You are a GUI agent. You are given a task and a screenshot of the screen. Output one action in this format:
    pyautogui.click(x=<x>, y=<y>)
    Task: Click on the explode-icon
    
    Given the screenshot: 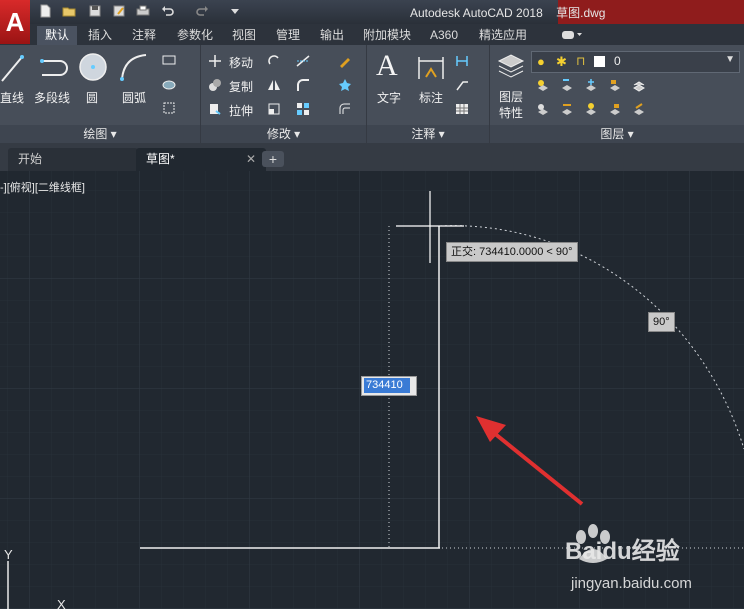 What is the action you would take?
    pyautogui.click(x=345, y=85)
    